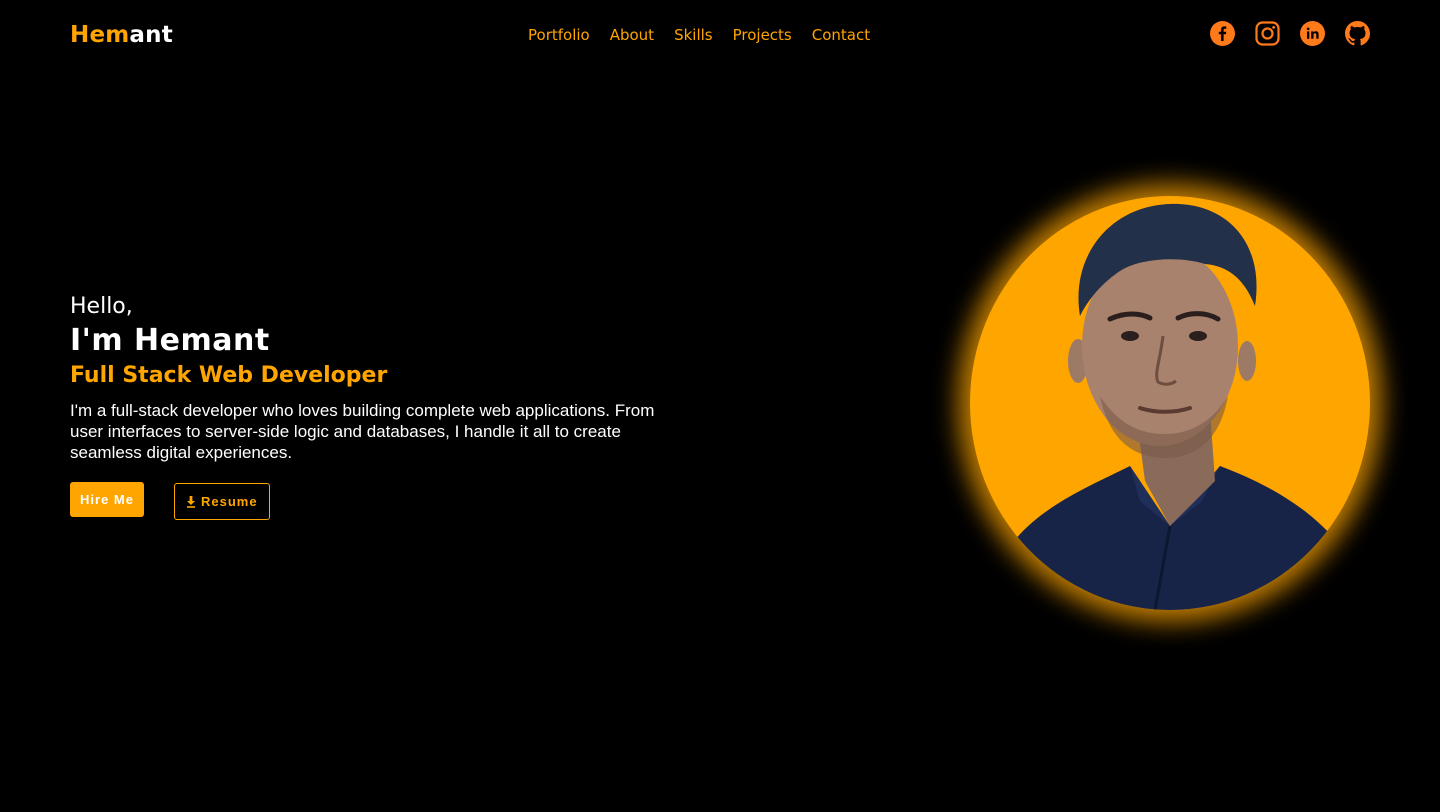  What do you see at coordinates (559, 35) in the screenshot?
I see `nav-link-portfolio: Portfolio` at bounding box center [559, 35].